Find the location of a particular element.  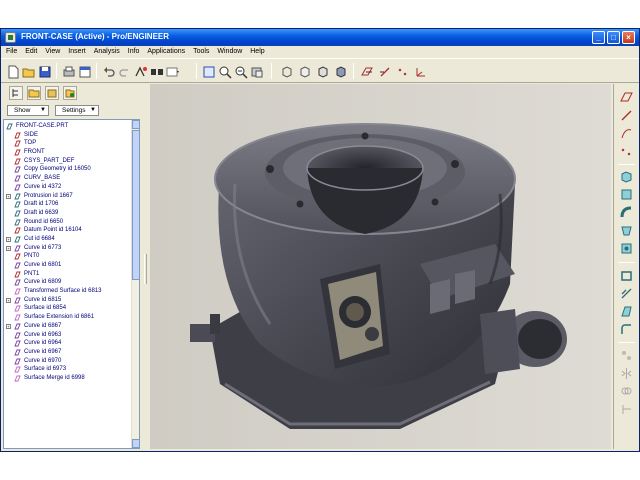

tree-item: Datum Point id 16104 is located at coordinates (68, 230).